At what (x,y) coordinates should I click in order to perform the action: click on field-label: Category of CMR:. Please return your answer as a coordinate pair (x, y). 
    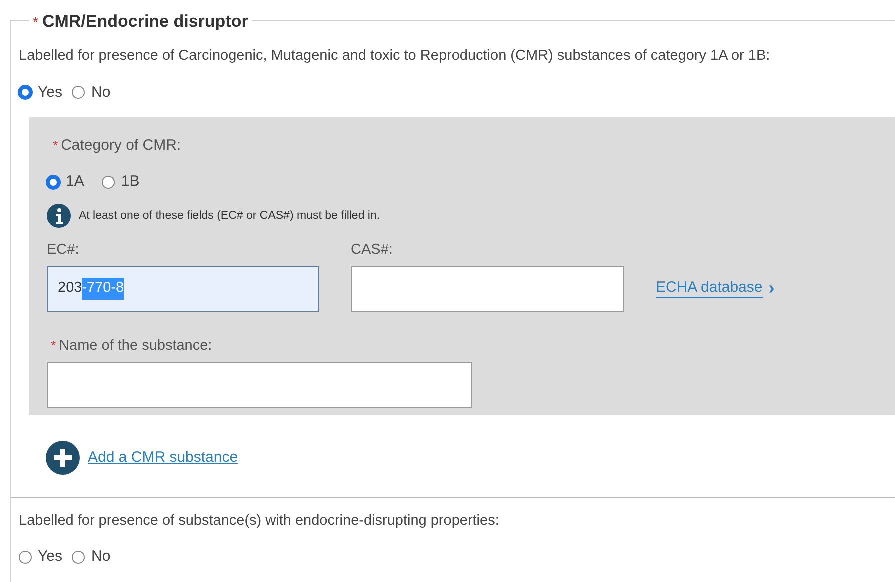
    Looking at the image, I should click on (121, 146).